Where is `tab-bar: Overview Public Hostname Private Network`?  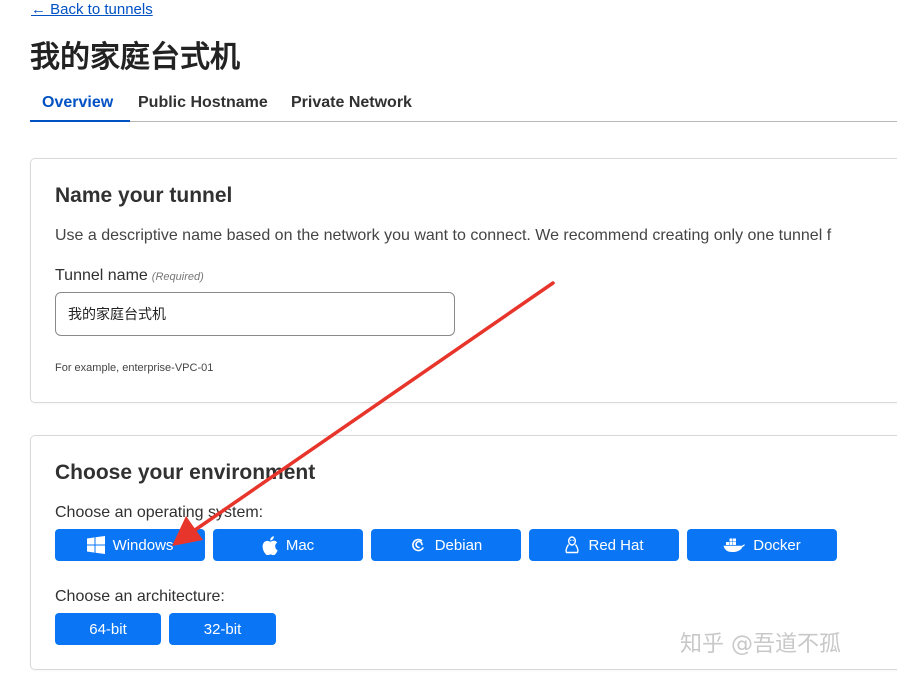 tab-bar: Overview Public Hostname Private Network is located at coordinates (463, 105).